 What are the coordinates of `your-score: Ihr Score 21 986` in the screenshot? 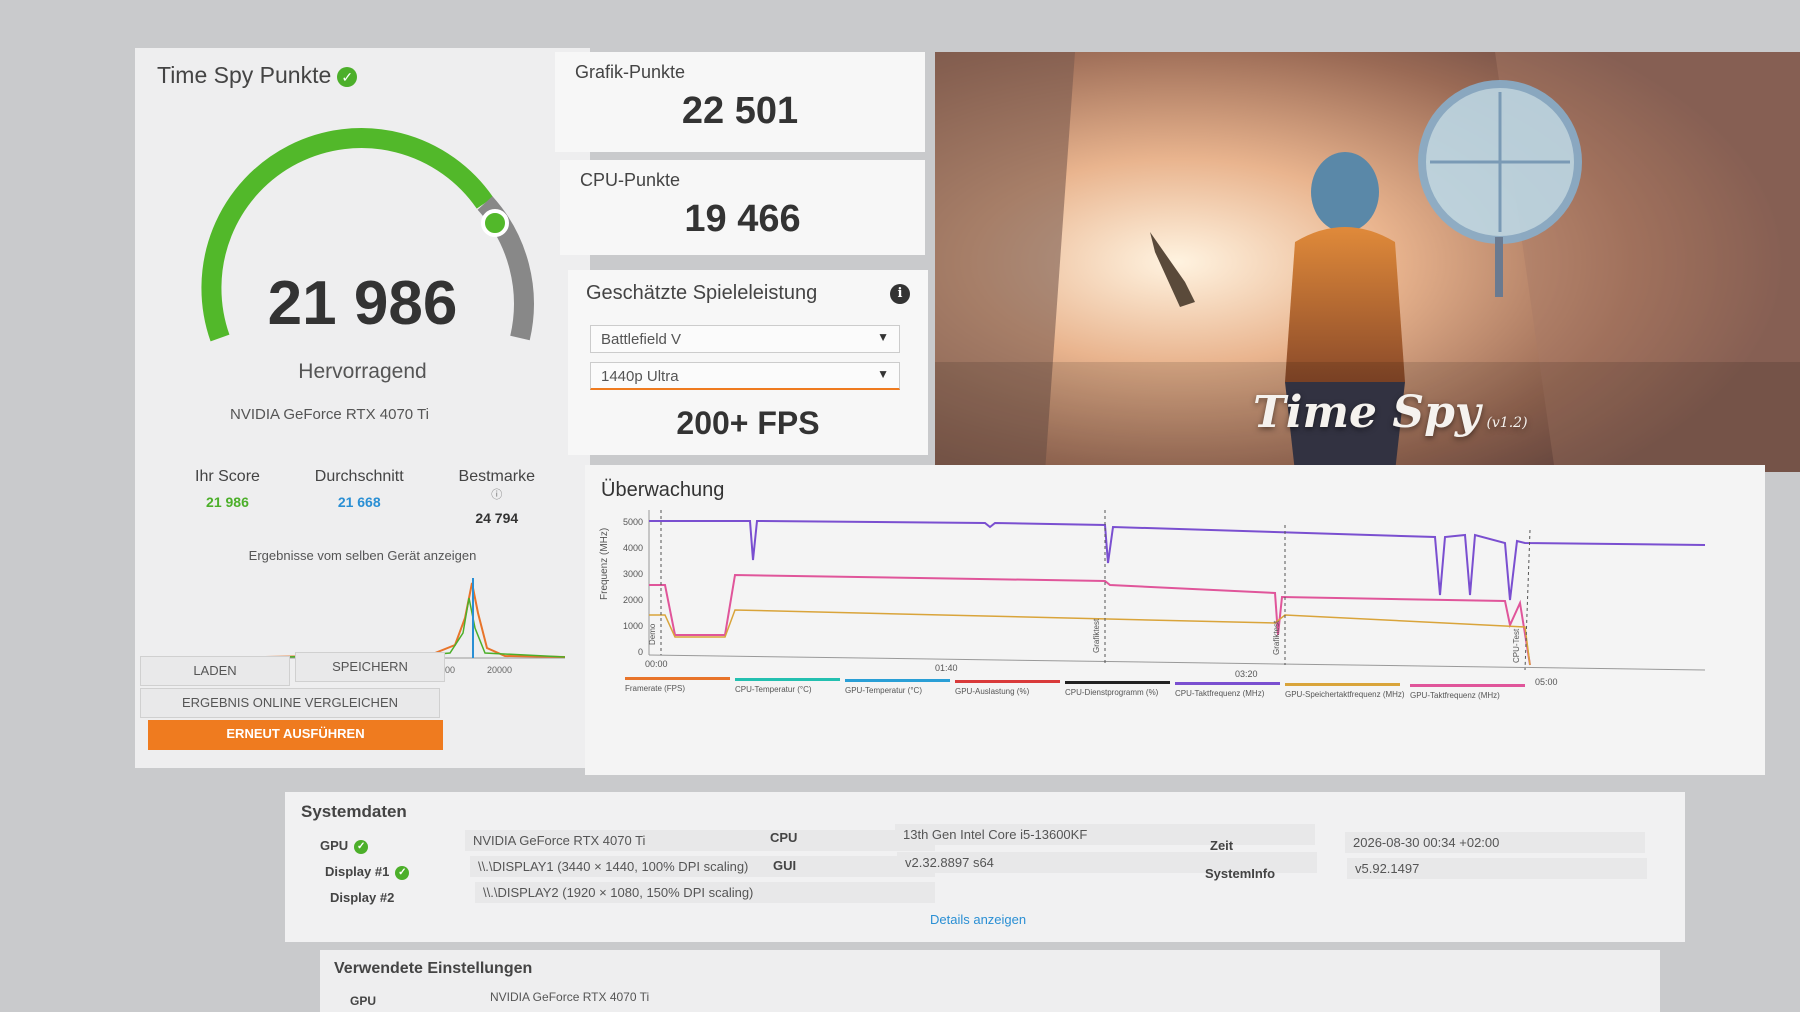 It's located at (227, 489).